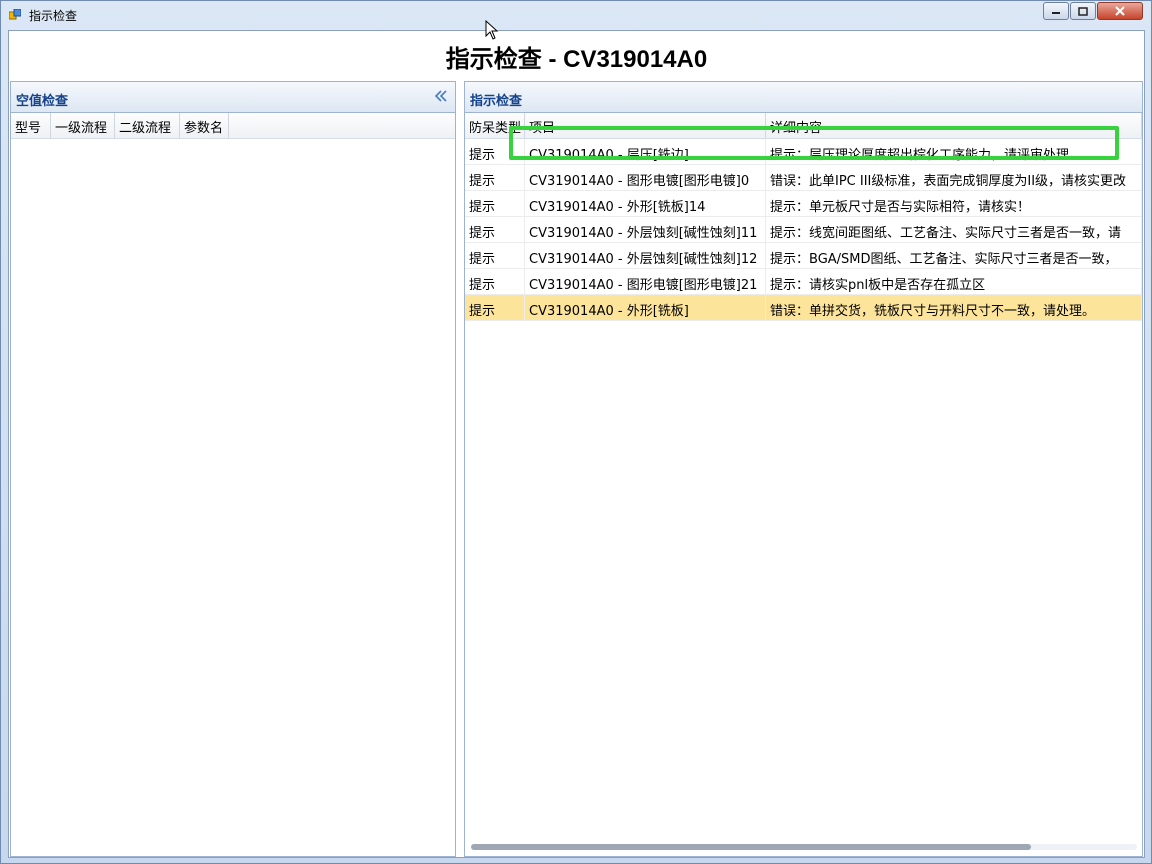 The height and width of the screenshot is (864, 1152). What do you see at coordinates (31, 125) in the screenshot?
I see `column-header-model: 型号` at bounding box center [31, 125].